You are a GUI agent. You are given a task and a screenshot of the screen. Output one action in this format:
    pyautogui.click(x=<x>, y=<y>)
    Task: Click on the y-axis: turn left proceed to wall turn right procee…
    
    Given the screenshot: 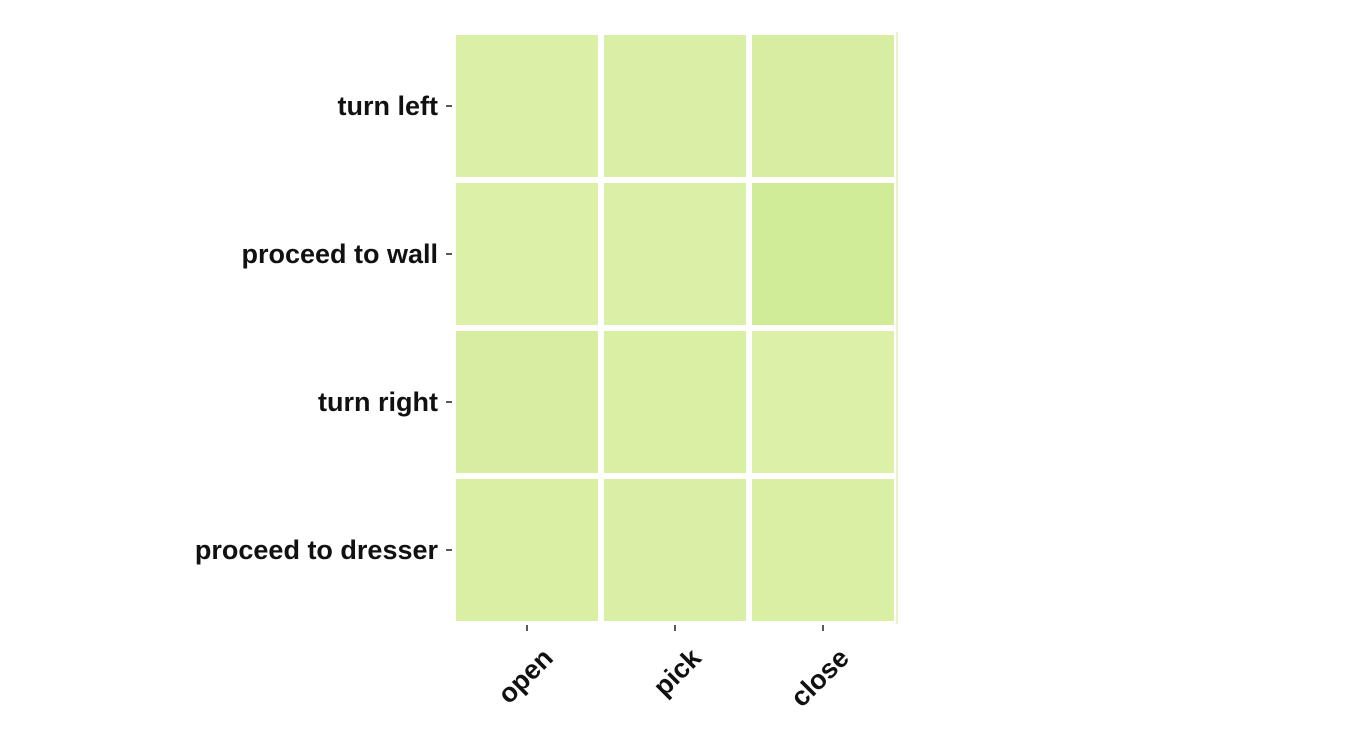 What is the action you would take?
    pyautogui.click(x=323, y=328)
    